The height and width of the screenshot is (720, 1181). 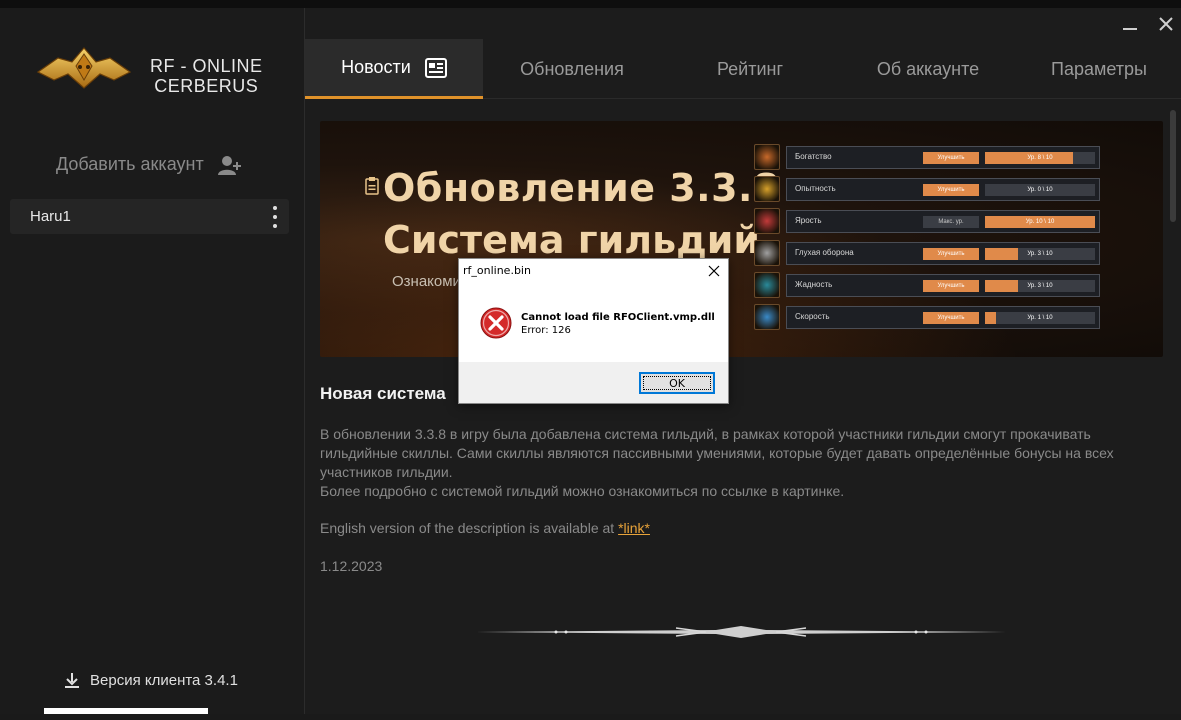 I want to click on add-account-button: Добавить аккаунт, so click(x=149, y=164).